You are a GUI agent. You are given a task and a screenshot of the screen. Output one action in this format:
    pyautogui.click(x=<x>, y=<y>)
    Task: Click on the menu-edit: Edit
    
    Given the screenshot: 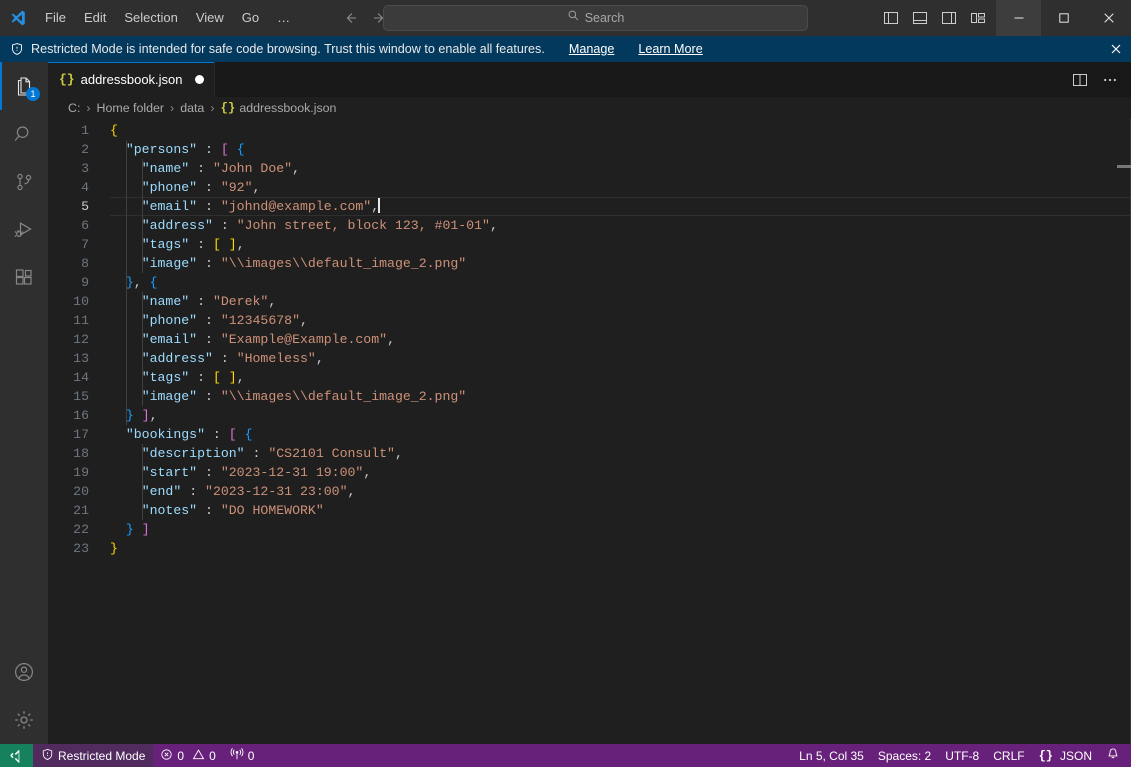 What is the action you would take?
    pyautogui.click(x=95, y=18)
    